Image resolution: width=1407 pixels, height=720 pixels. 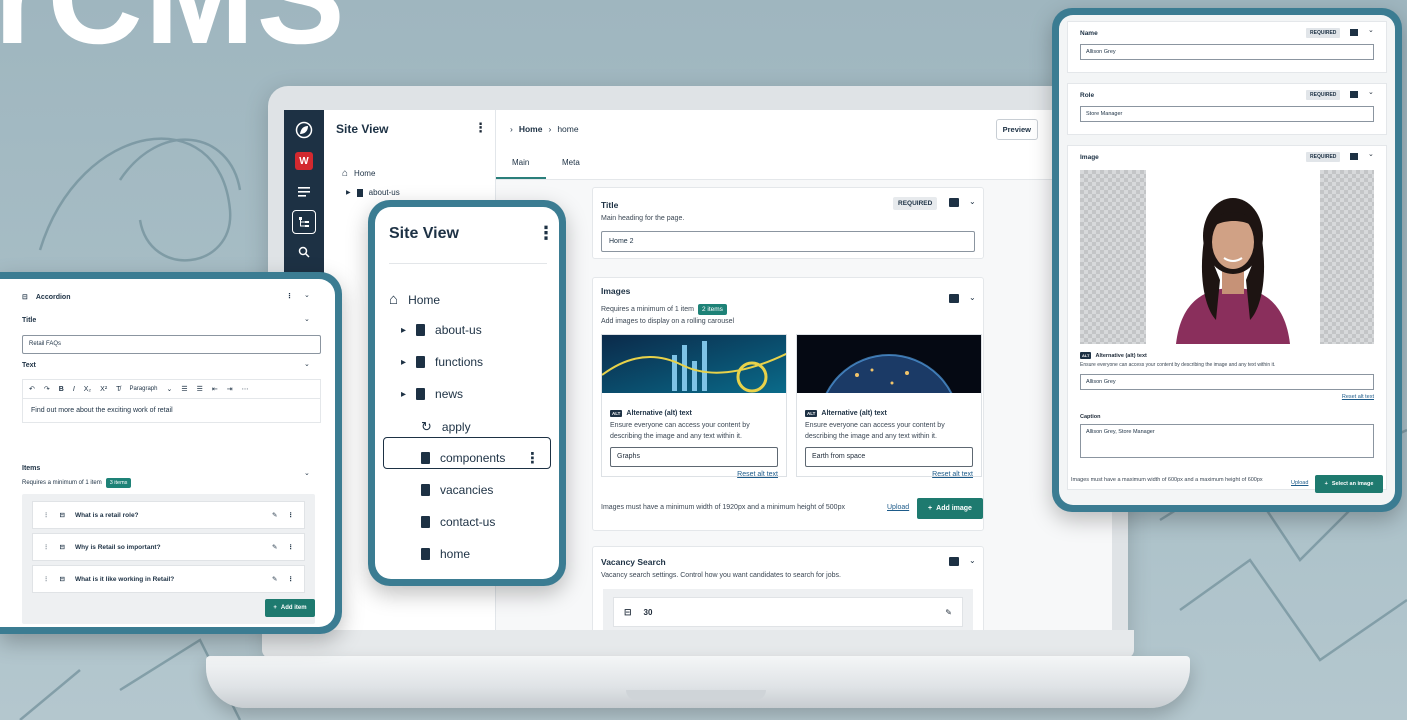 What do you see at coordinates (118, 389) in the screenshot?
I see `clear-format-icon: T̸` at bounding box center [118, 389].